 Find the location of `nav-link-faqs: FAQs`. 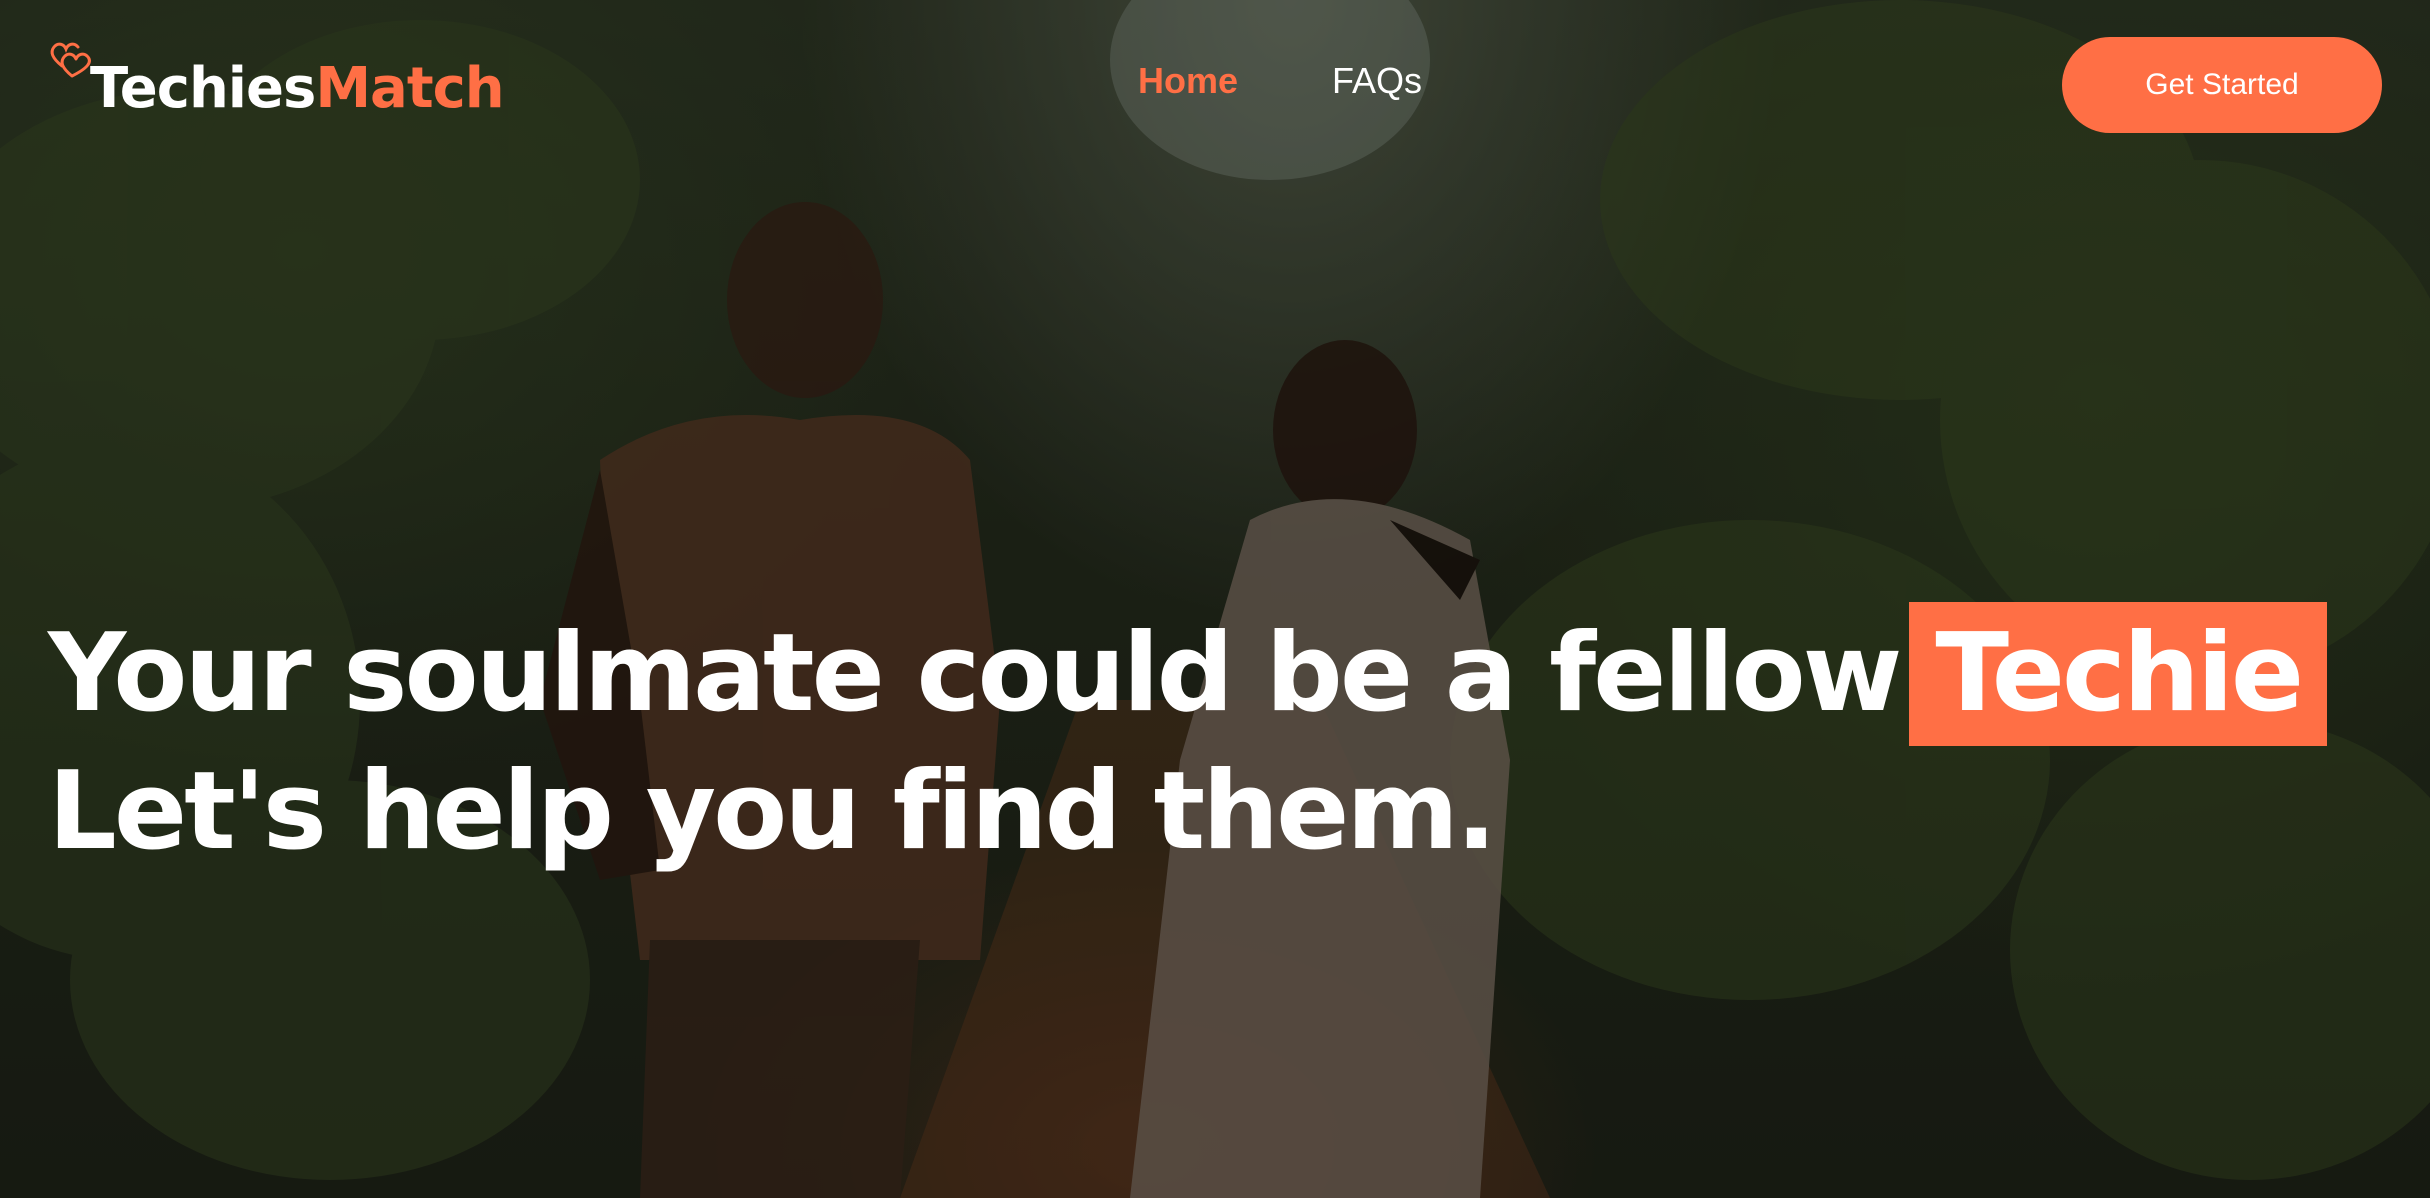

nav-link-faqs: FAQs is located at coordinates (1377, 81).